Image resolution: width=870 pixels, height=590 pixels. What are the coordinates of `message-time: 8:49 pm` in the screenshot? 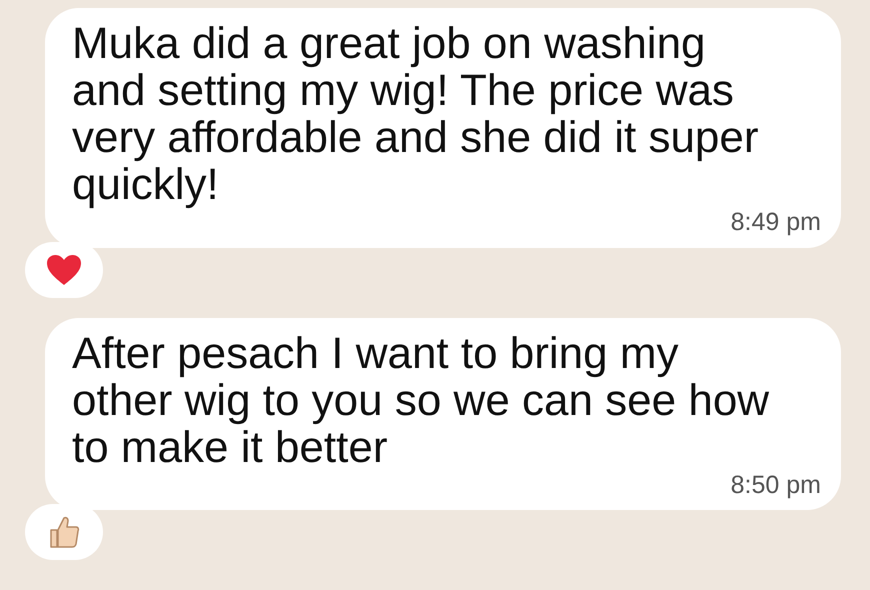 It's located at (775, 222).